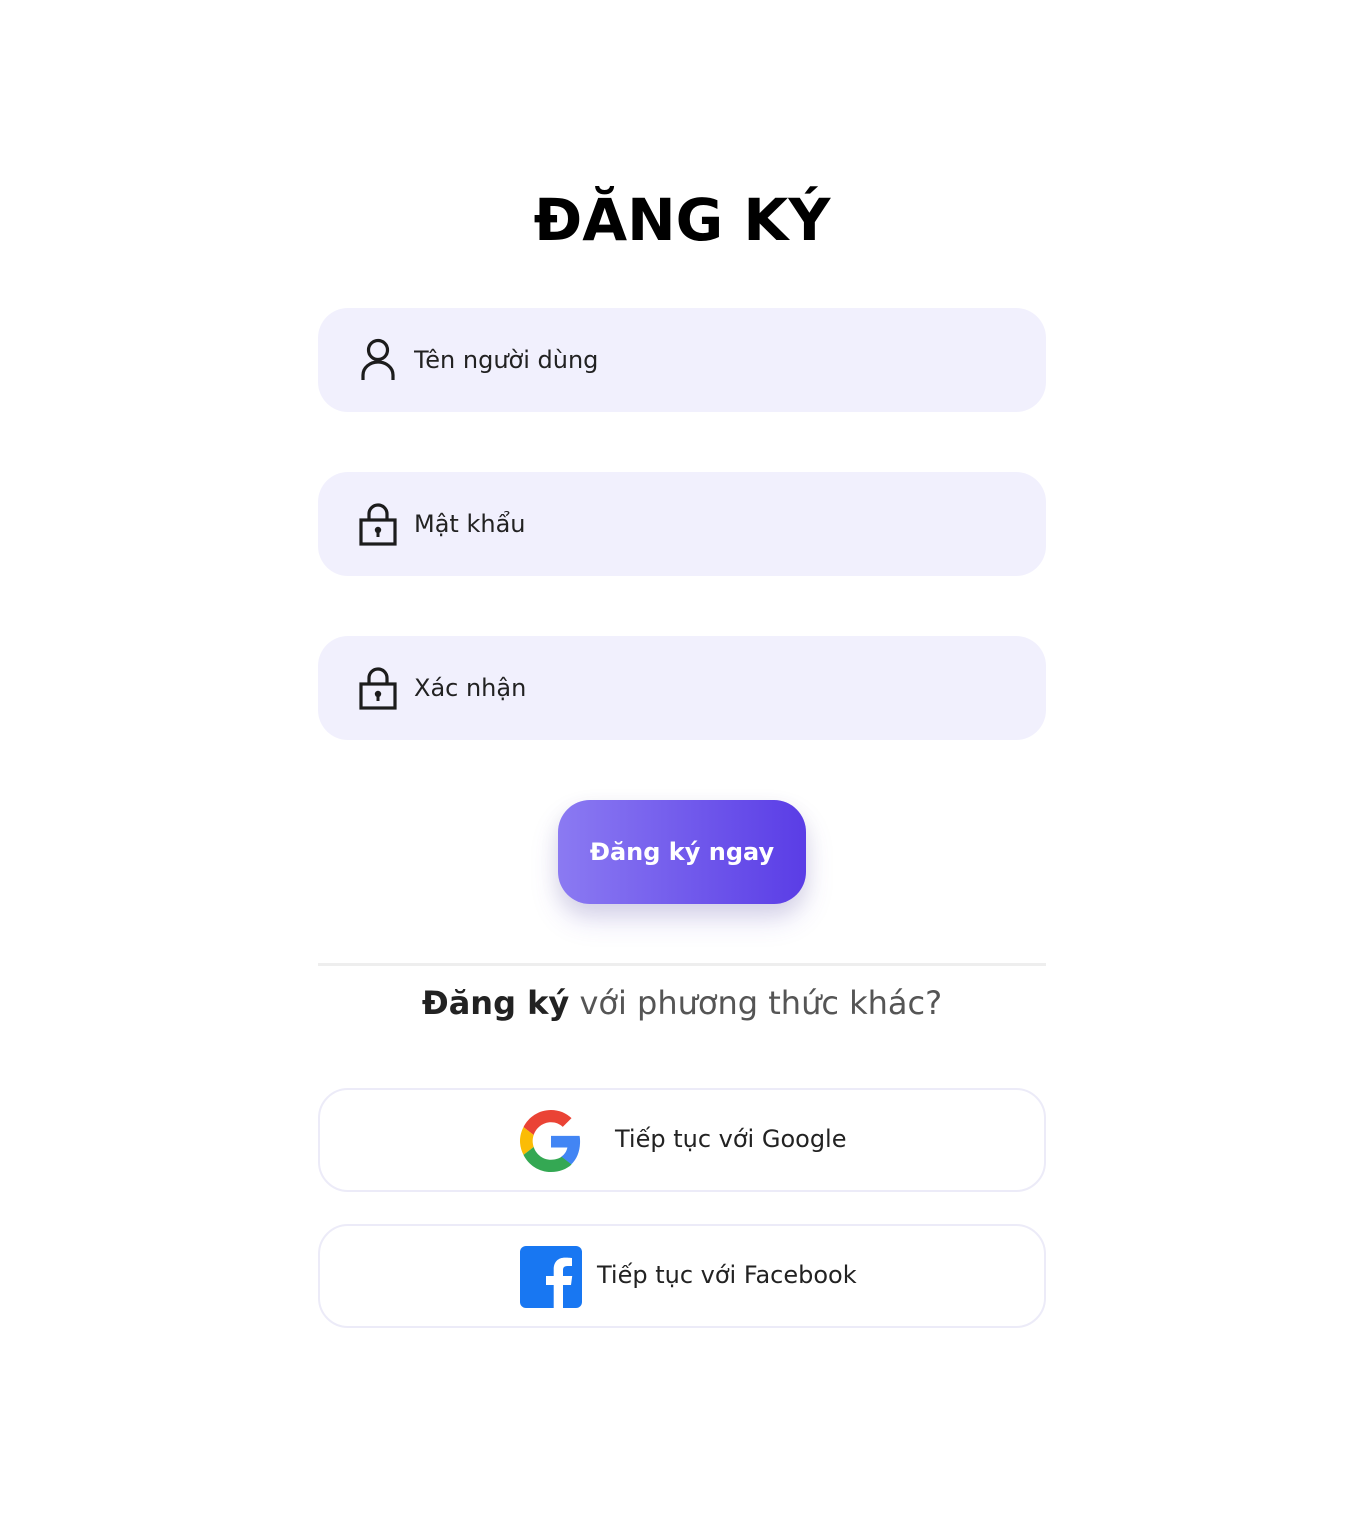  Describe the element at coordinates (682, 220) in the screenshot. I see `page-title: ĐĂNG KÝ` at that location.